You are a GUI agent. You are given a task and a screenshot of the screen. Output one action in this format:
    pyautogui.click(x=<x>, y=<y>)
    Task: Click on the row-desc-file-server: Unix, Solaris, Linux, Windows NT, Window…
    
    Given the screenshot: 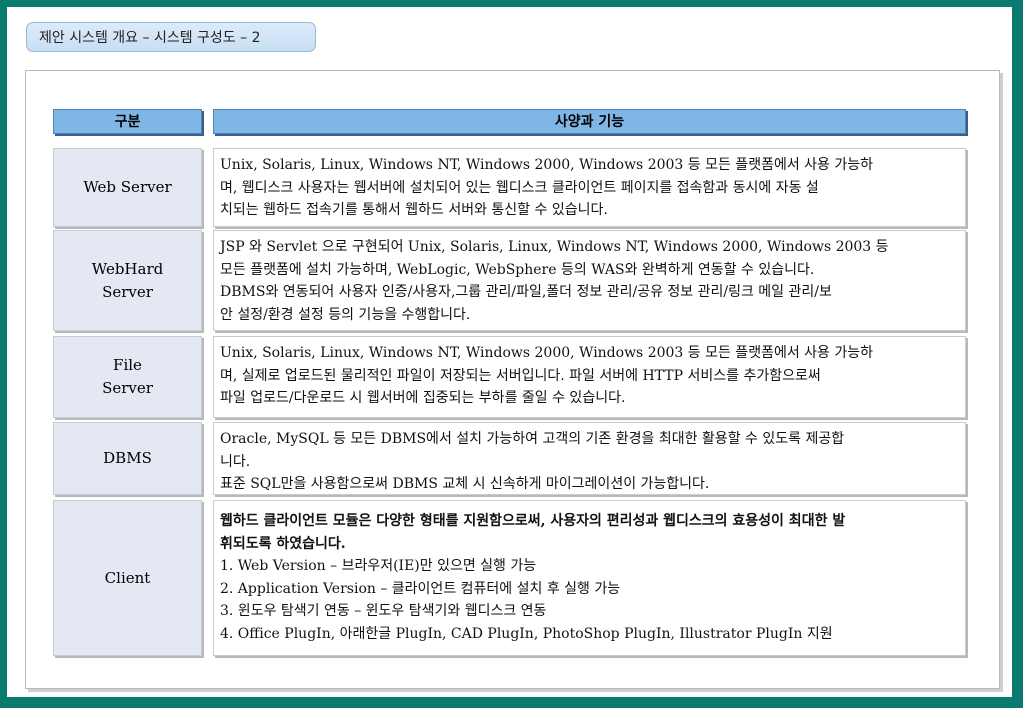 What is the action you would take?
    pyautogui.click(x=589, y=377)
    